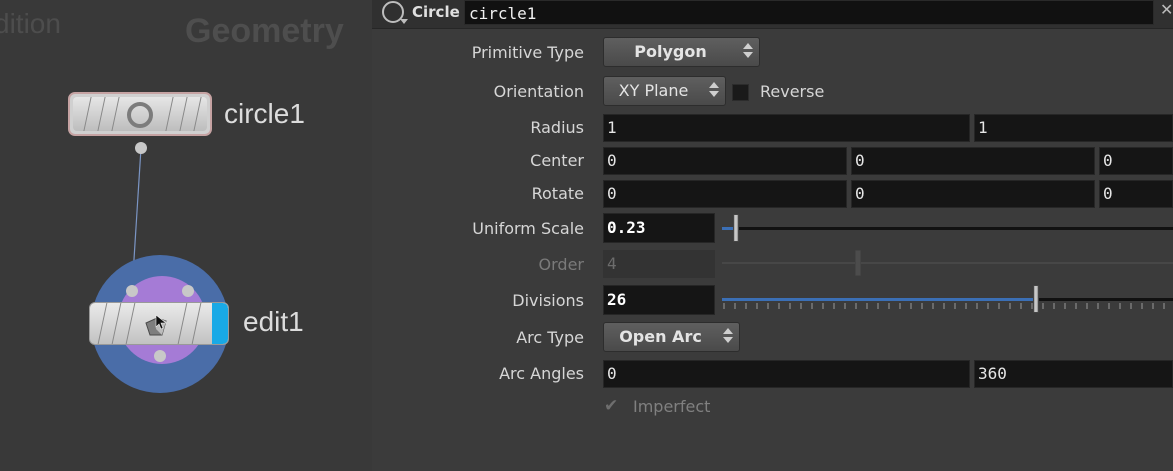  I want to click on order-slider-handle, so click(858, 263).